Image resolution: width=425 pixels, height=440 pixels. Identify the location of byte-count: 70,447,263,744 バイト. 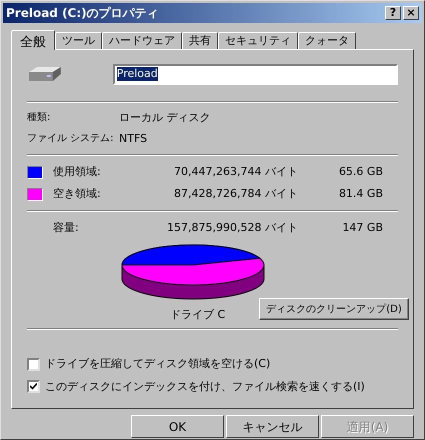
(235, 172).